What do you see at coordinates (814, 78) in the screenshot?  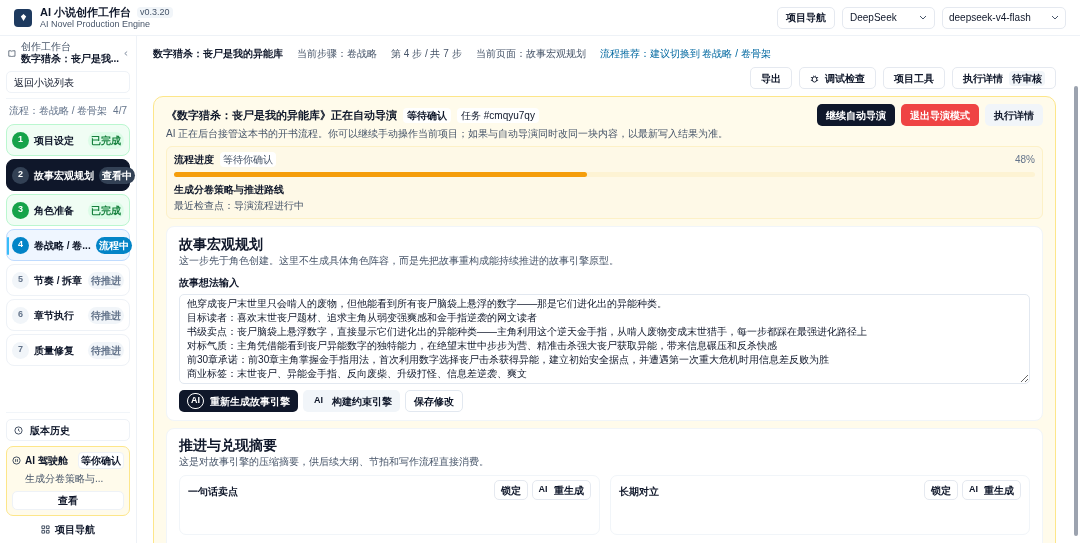 I see `bug-icon` at bounding box center [814, 78].